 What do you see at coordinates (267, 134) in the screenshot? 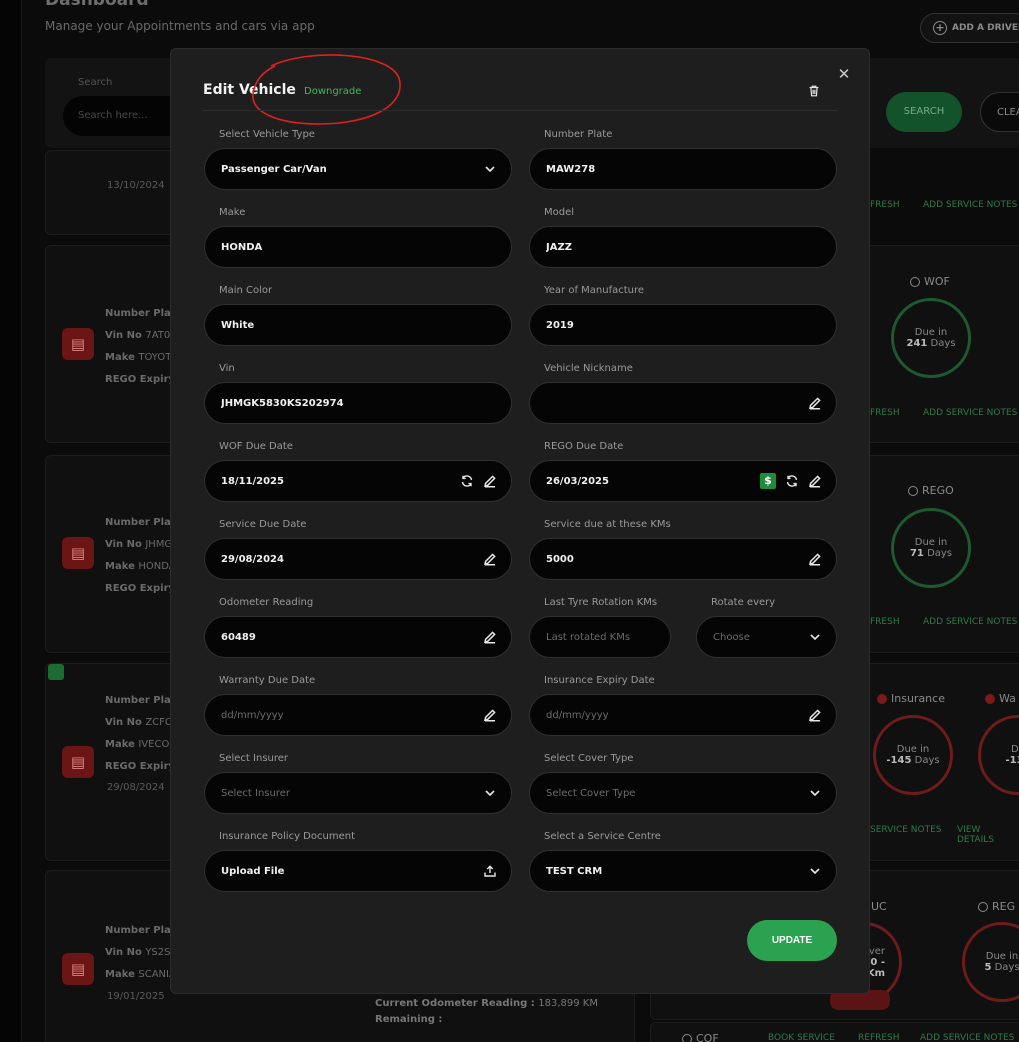
I see `vehicle-type-label: Select Vehicle Type` at bounding box center [267, 134].